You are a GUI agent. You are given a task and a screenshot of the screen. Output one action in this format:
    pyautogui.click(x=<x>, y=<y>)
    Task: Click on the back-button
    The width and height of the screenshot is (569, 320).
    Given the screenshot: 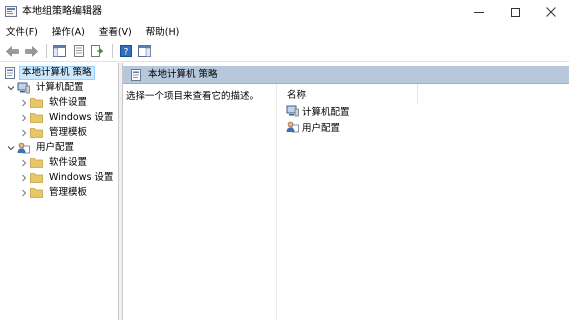 What is the action you would take?
    pyautogui.click(x=12, y=51)
    